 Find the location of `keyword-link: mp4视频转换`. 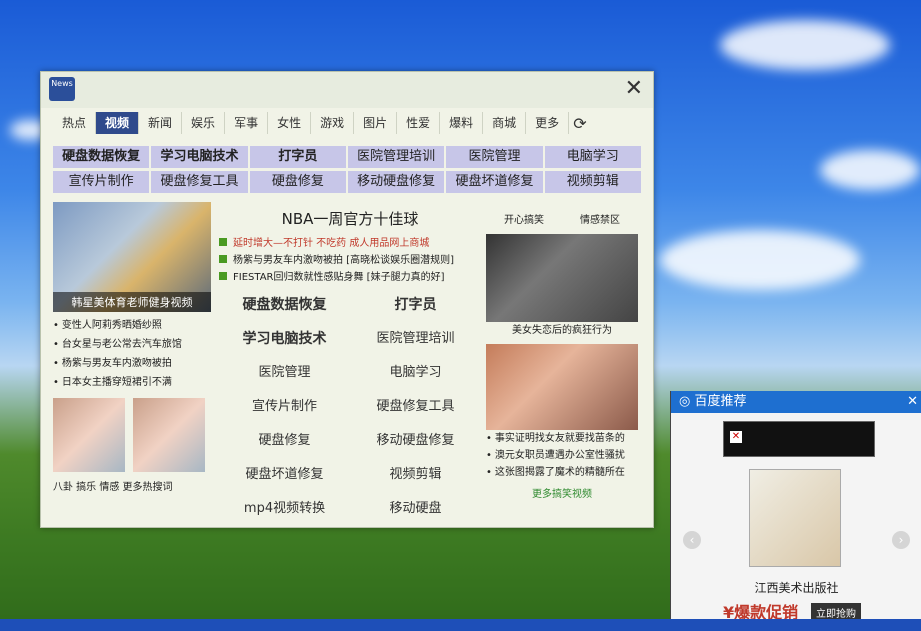

keyword-link: mp4视频转换 is located at coordinates (284, 509).